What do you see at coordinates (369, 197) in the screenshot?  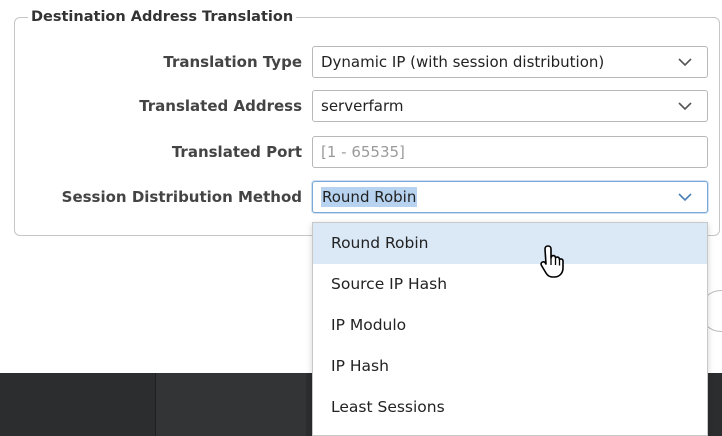 I see `session-distribution-method-value: Round Robin` at bounding box center [369, 197].